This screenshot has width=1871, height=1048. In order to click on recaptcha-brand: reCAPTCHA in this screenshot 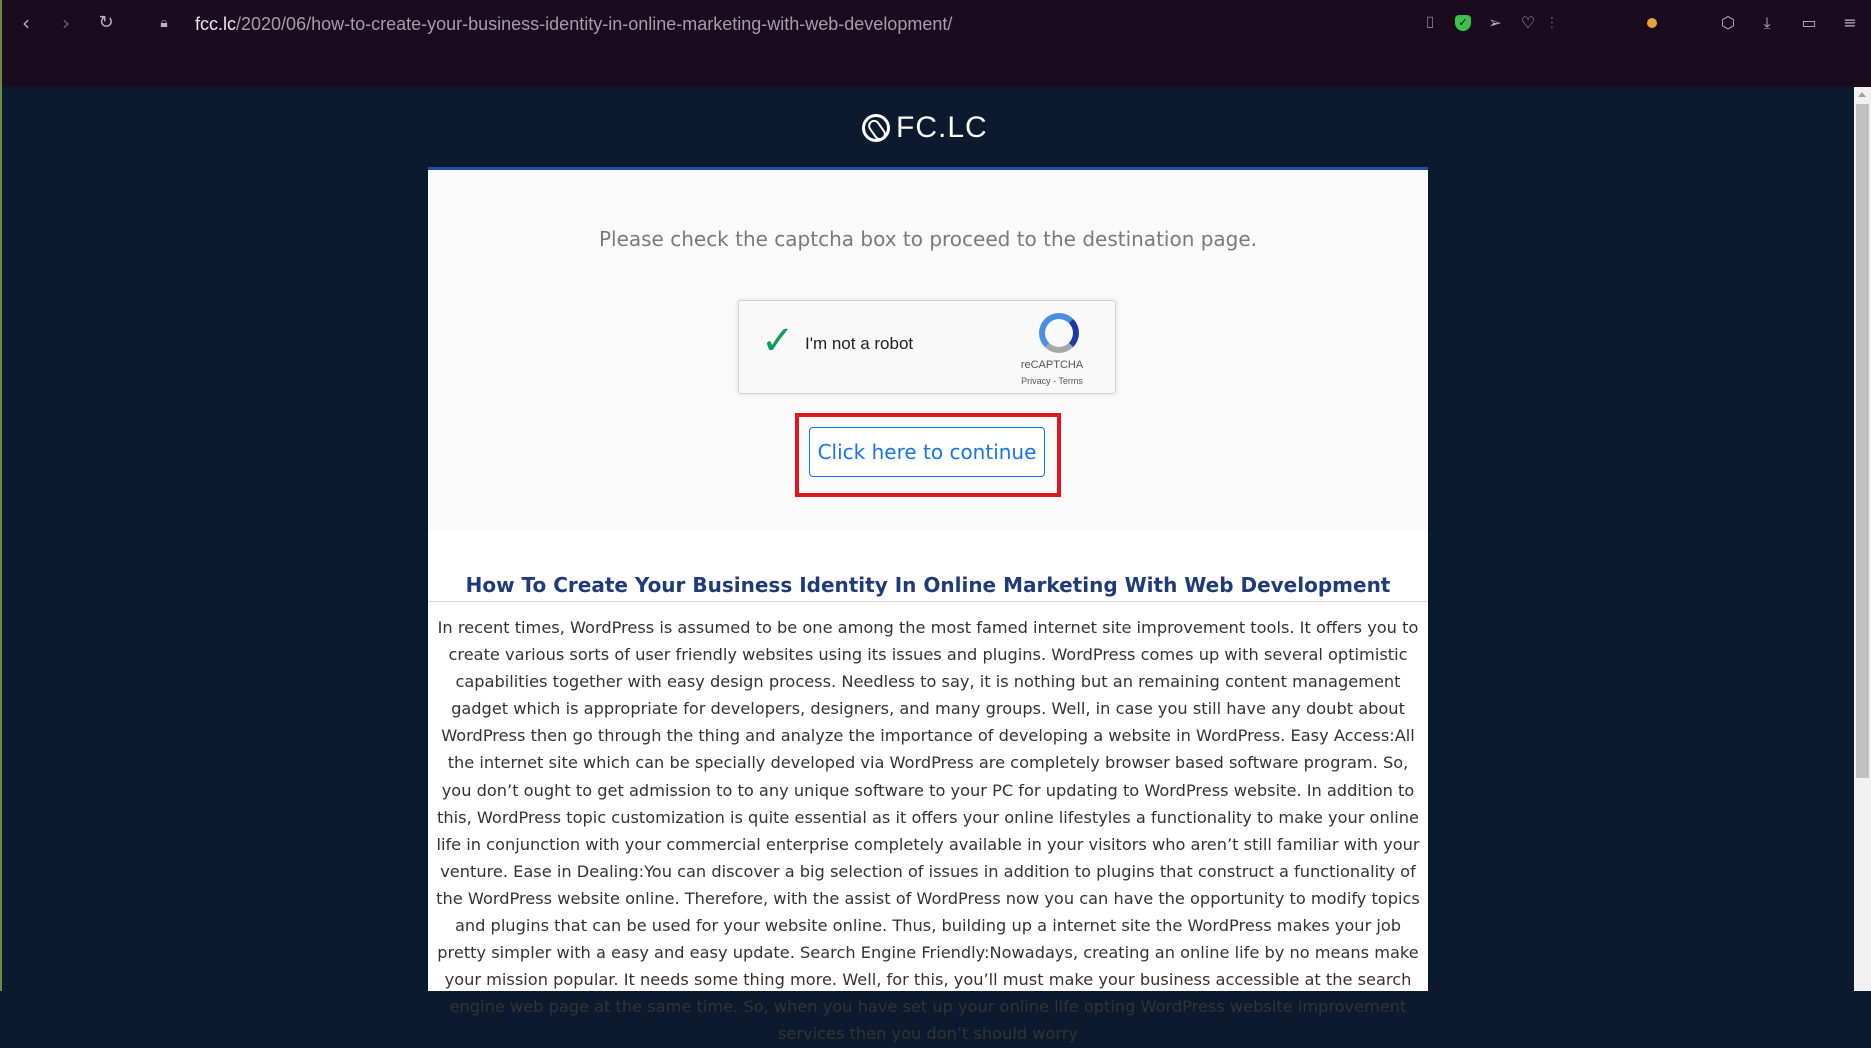, I will do `click(1052, 365)`.